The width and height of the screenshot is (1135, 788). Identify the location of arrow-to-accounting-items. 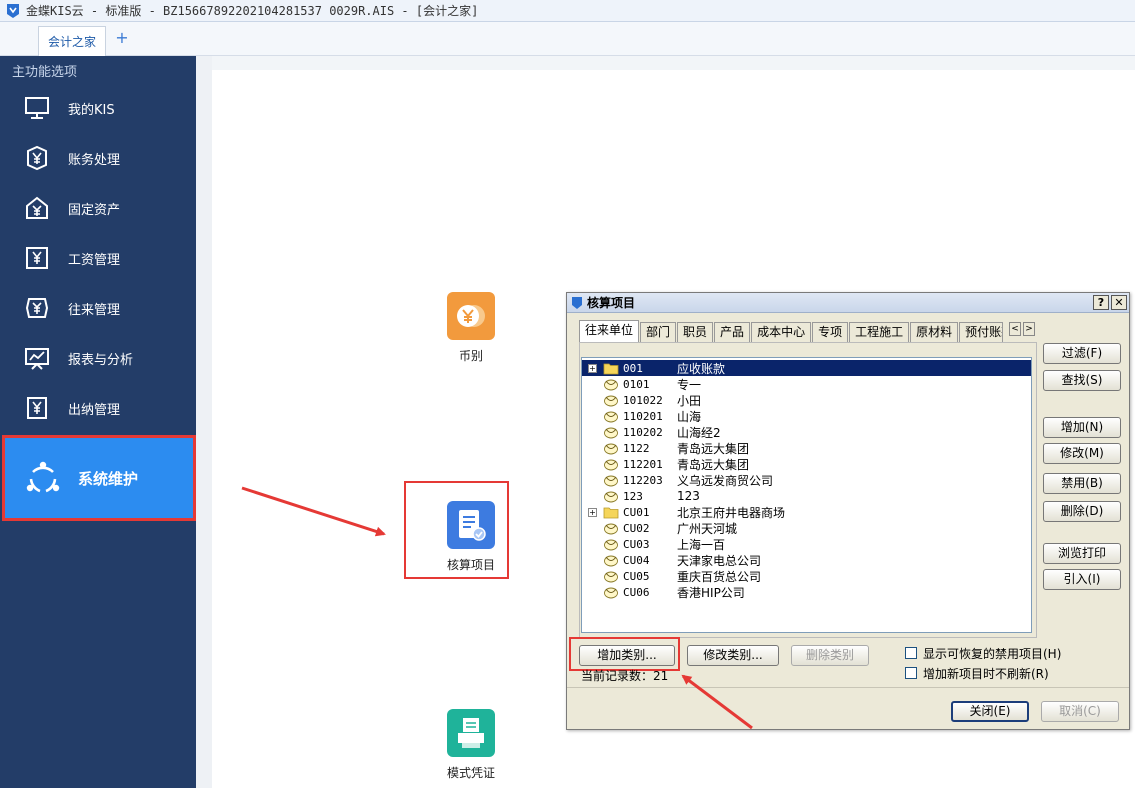
(313, 511).